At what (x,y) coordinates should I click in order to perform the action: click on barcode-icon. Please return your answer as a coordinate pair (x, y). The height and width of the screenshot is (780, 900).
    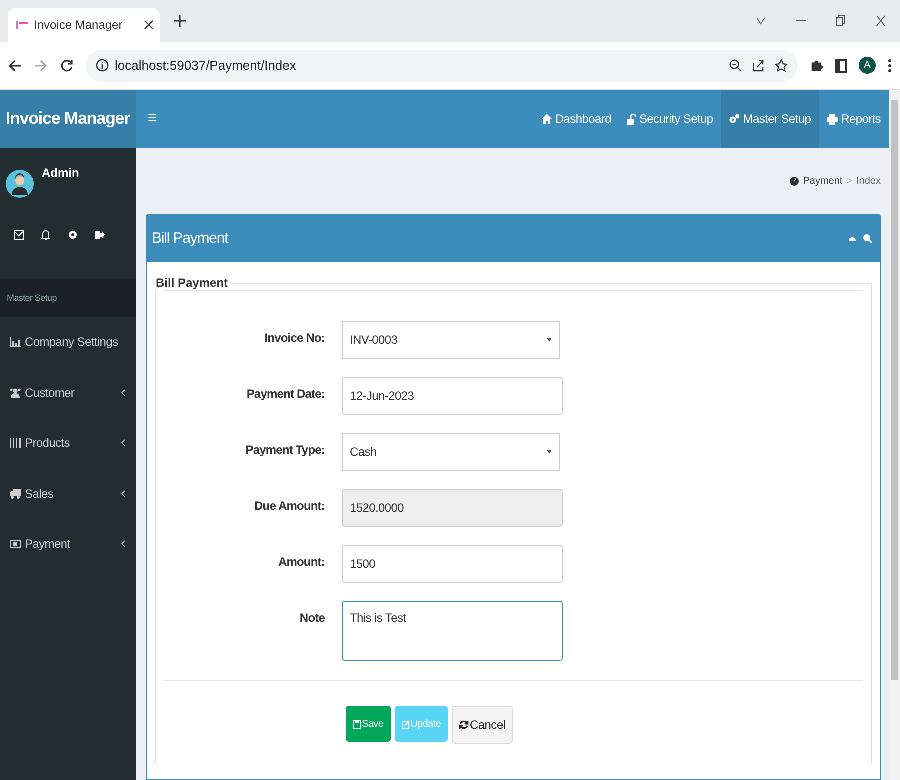
    Looking at the image, I should click on (15, 443).